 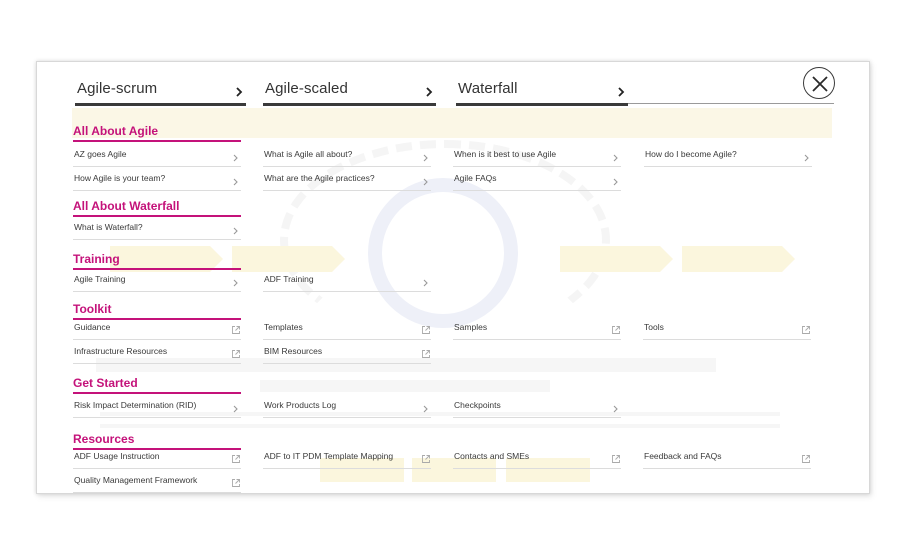 I want to click on menu-item-label: ADF Training, so click(x=289, y=279).